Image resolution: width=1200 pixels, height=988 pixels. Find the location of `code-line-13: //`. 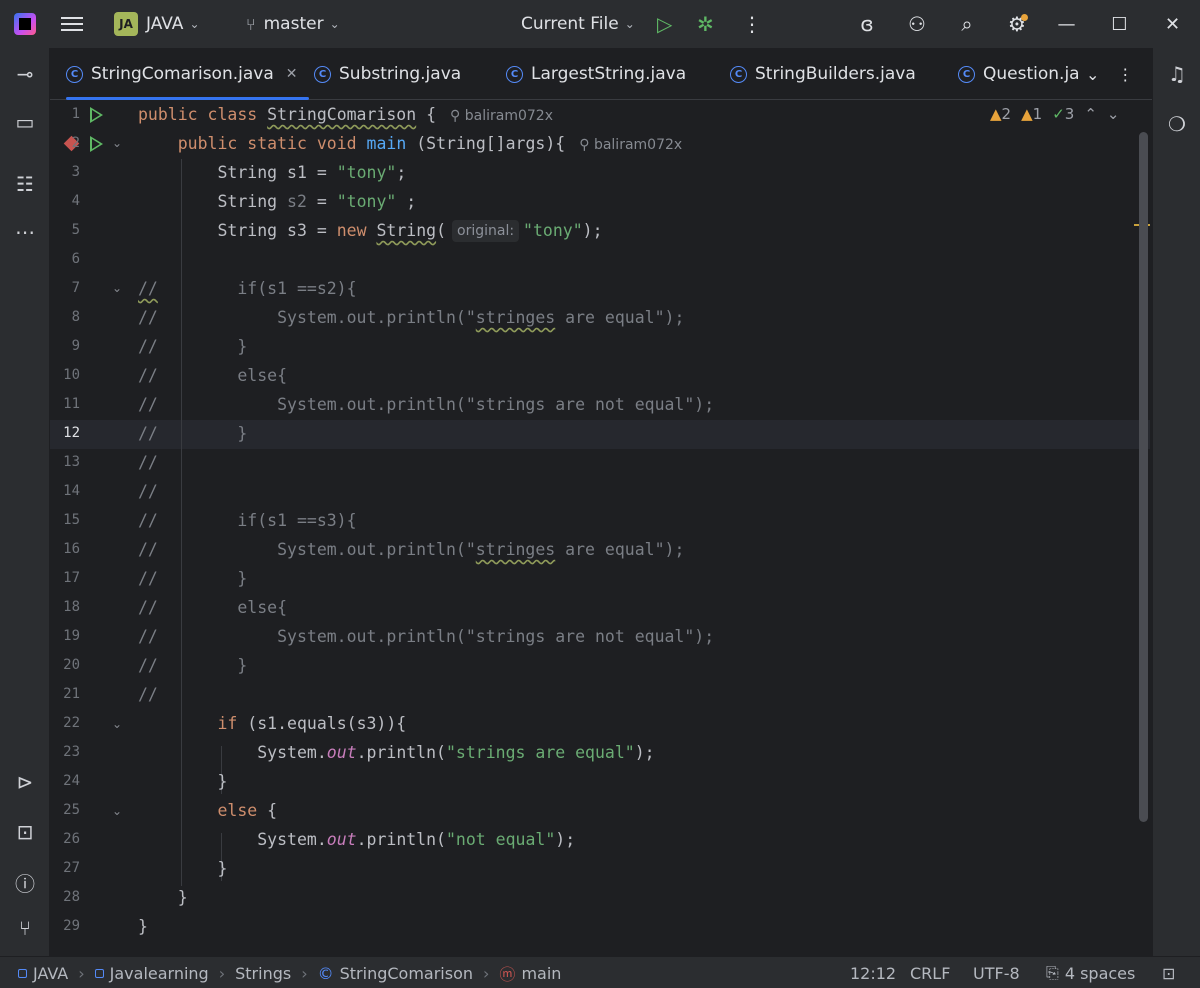

code-line-13: // is located at coordinates (148, 462).